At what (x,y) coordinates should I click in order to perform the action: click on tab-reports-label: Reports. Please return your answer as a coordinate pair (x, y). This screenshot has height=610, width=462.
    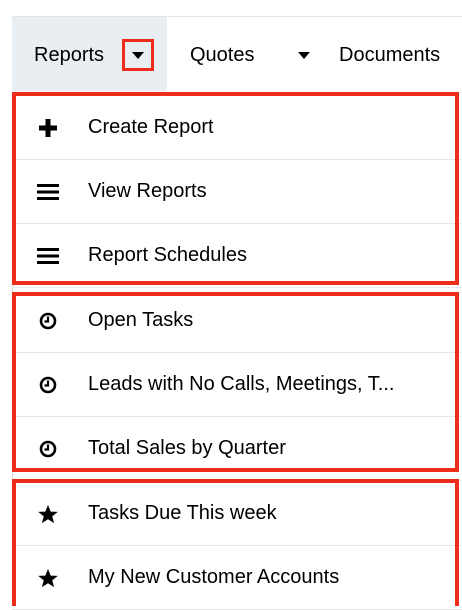
    Looking at the image, I should click on (69, 55).